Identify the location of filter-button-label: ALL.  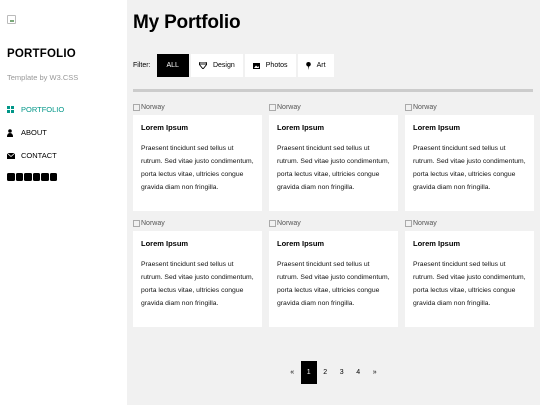
(172, 65).